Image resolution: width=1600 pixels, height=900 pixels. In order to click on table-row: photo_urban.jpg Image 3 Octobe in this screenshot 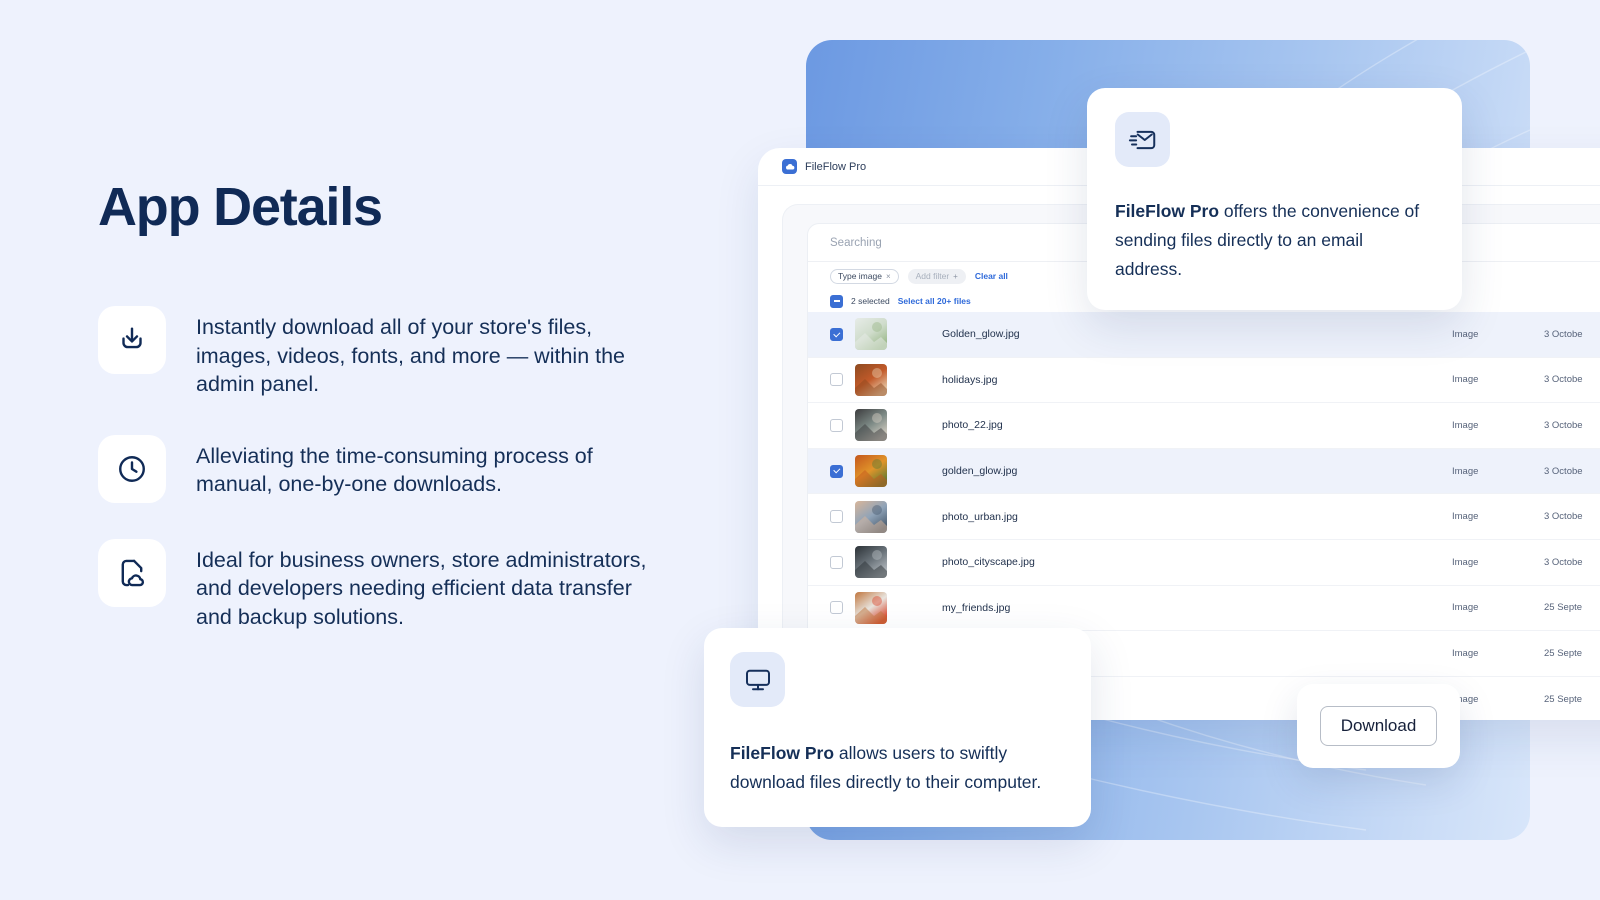, I will do `click(1204, 517)`.